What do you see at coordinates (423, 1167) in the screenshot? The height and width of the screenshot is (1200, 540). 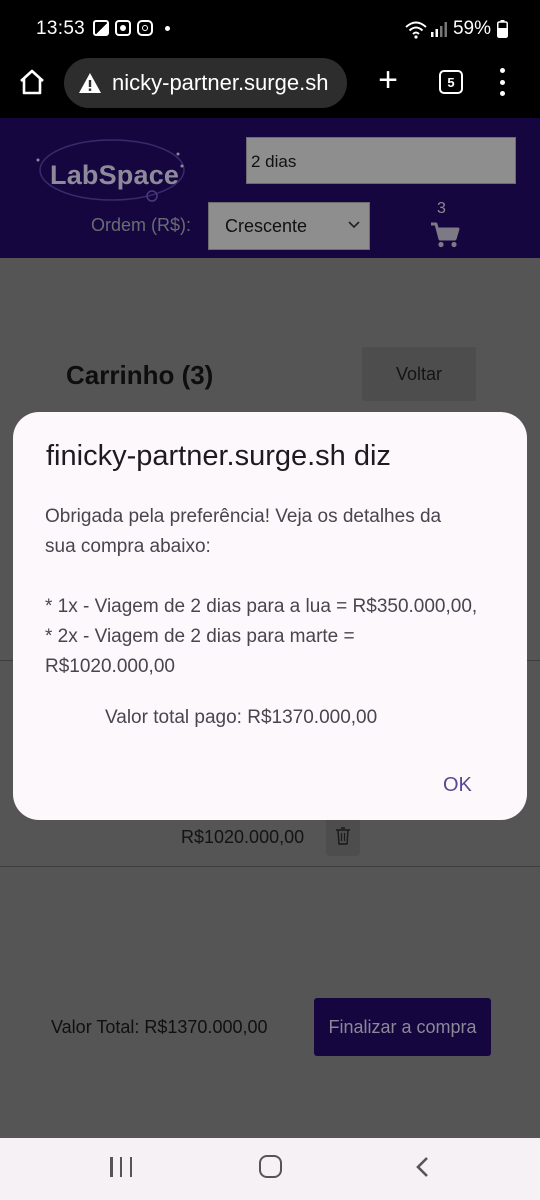 I see `back-nav-icon` at bounding box center [423, 1167].